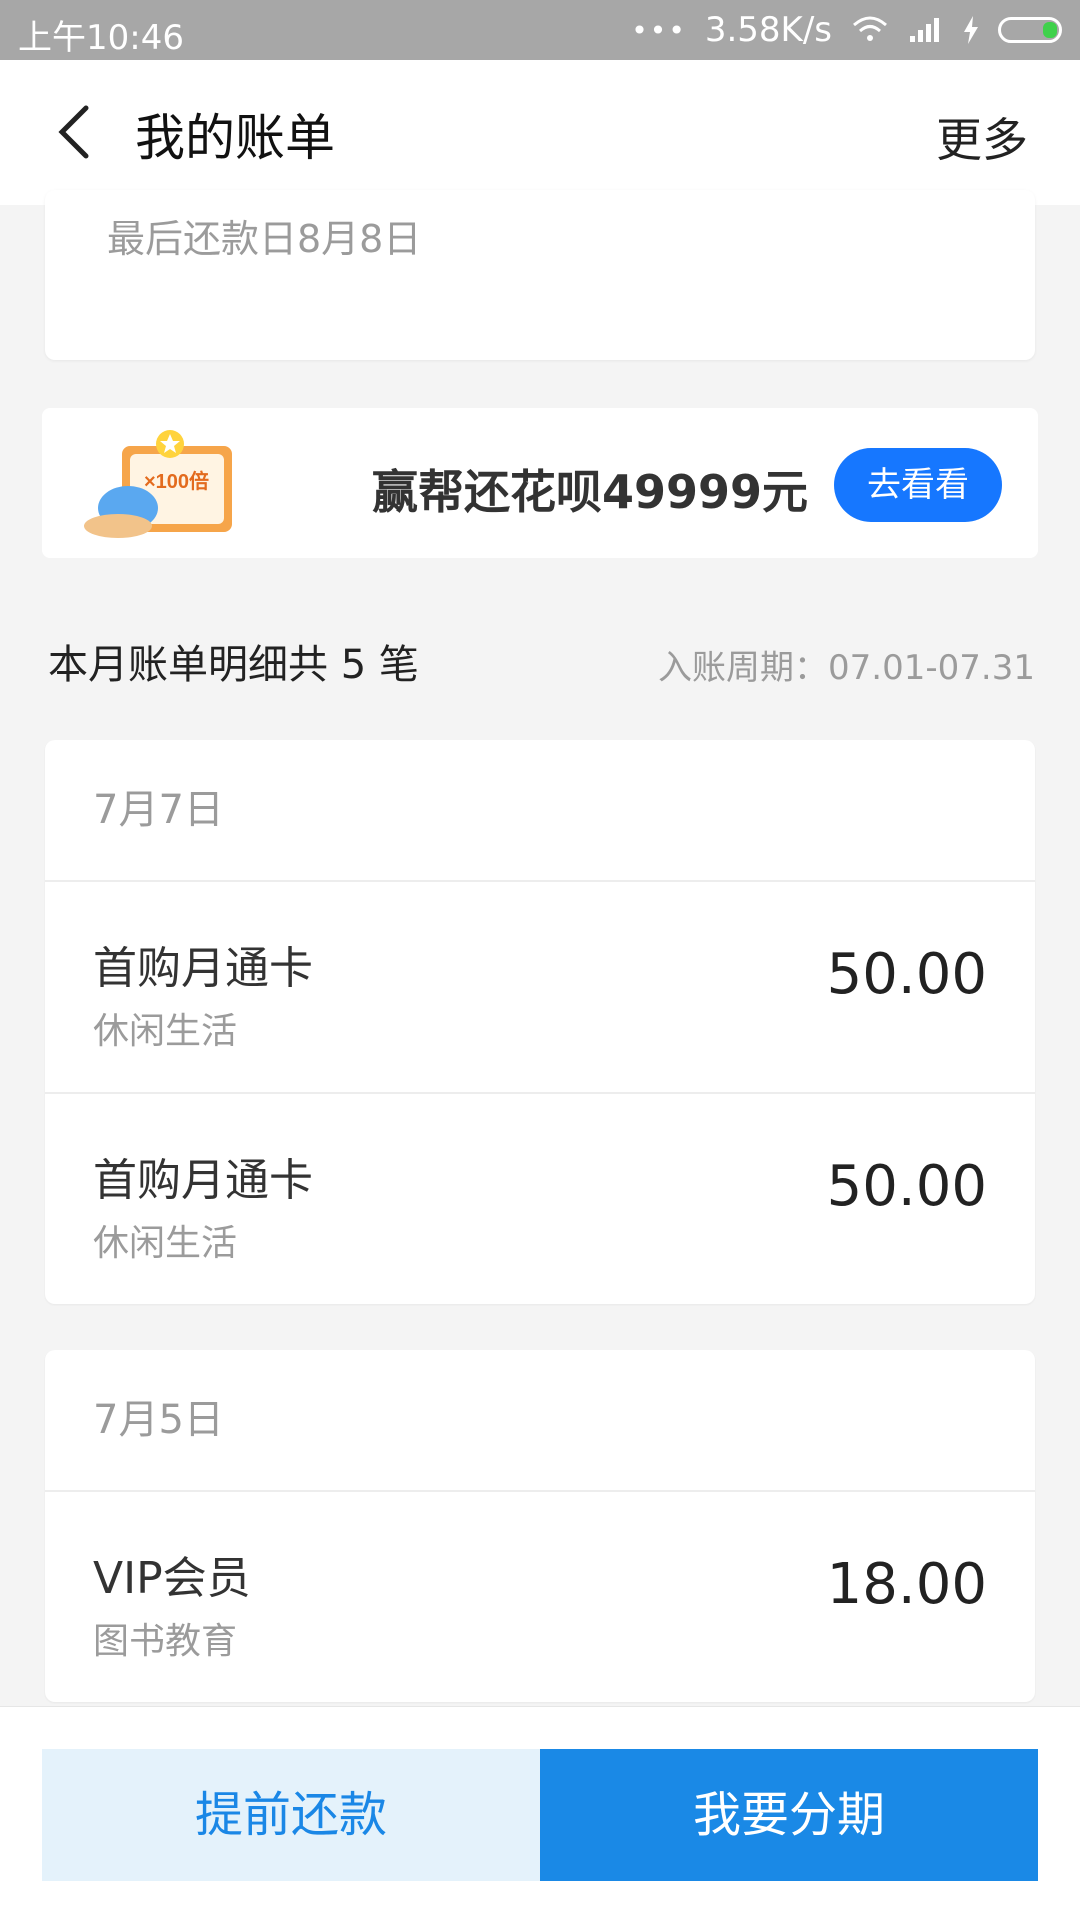 This screenshot has height=1921, width=1080. What do you see at coordinates (1030, 30) in the screenshot?
I see `battery-icon` at bounding box center [1030, 30].